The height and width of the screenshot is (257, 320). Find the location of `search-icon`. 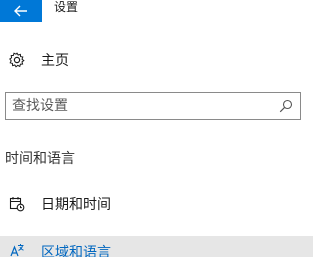

search-icon is located at coordinates (286, 106).